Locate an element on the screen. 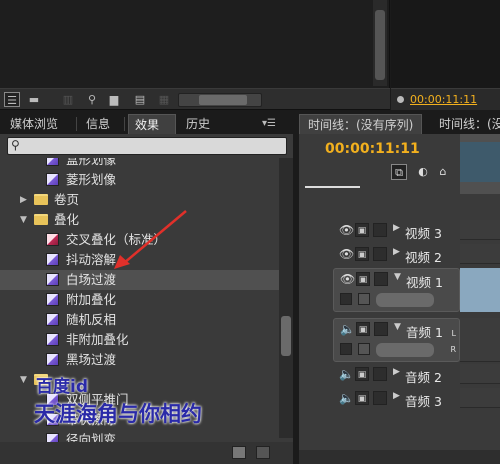  folder-icon is located at coordinates (41, 219).